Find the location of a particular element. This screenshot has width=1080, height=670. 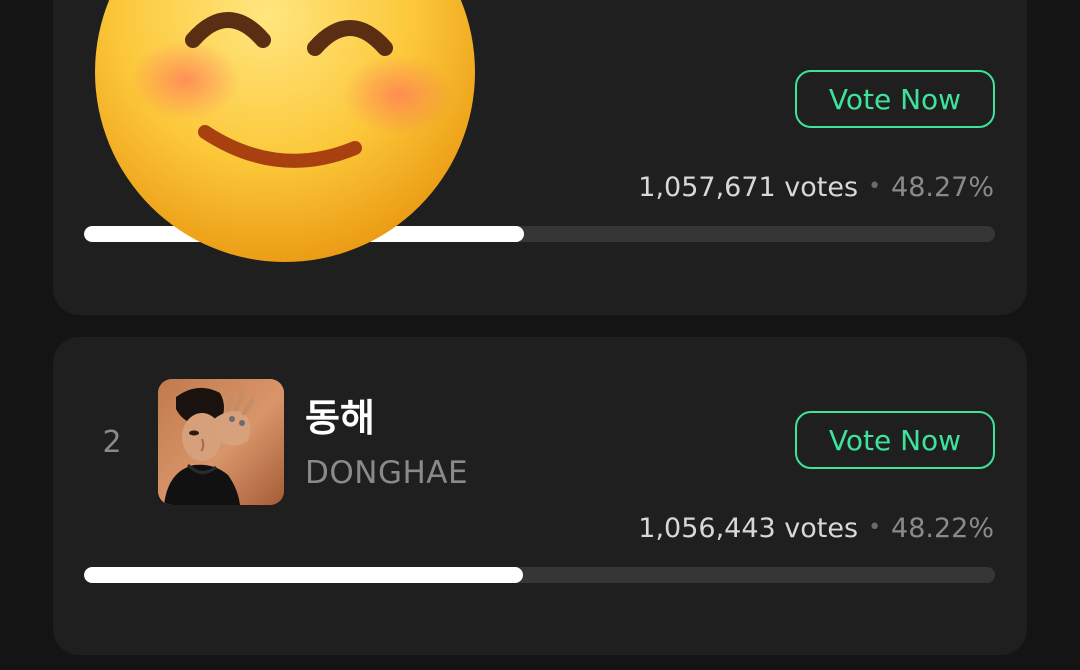

vote-stats-1: 1,057,671 votes • 48.27% is located at coordinates (816, 187).